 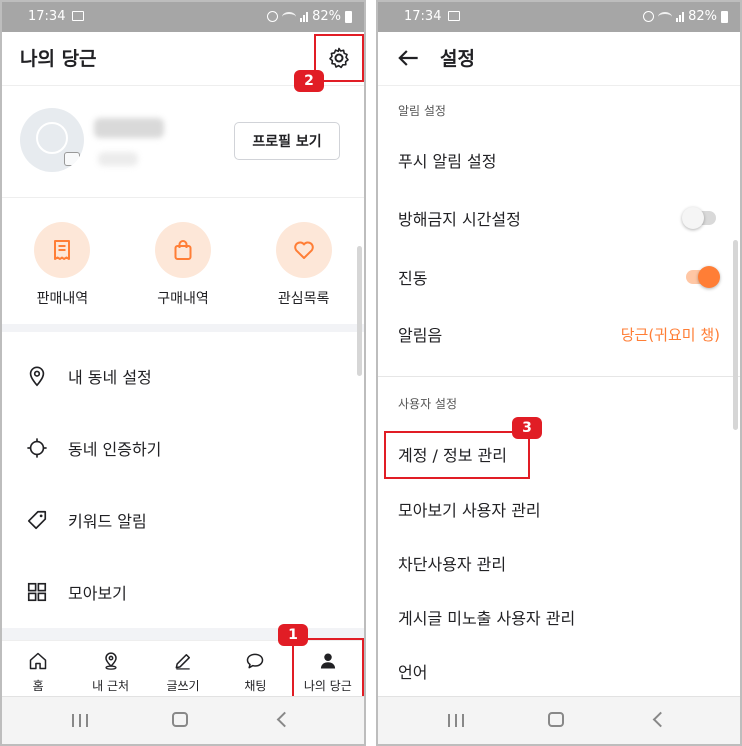 I want to click on tab-home: 홈, so click(x=38, y=670).